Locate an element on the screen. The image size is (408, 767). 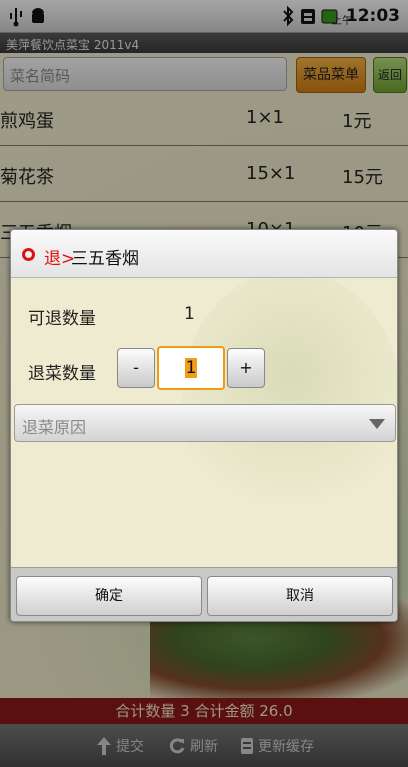
dialog-header: 退> 三五香烟 is located at coordinates (204, 254).